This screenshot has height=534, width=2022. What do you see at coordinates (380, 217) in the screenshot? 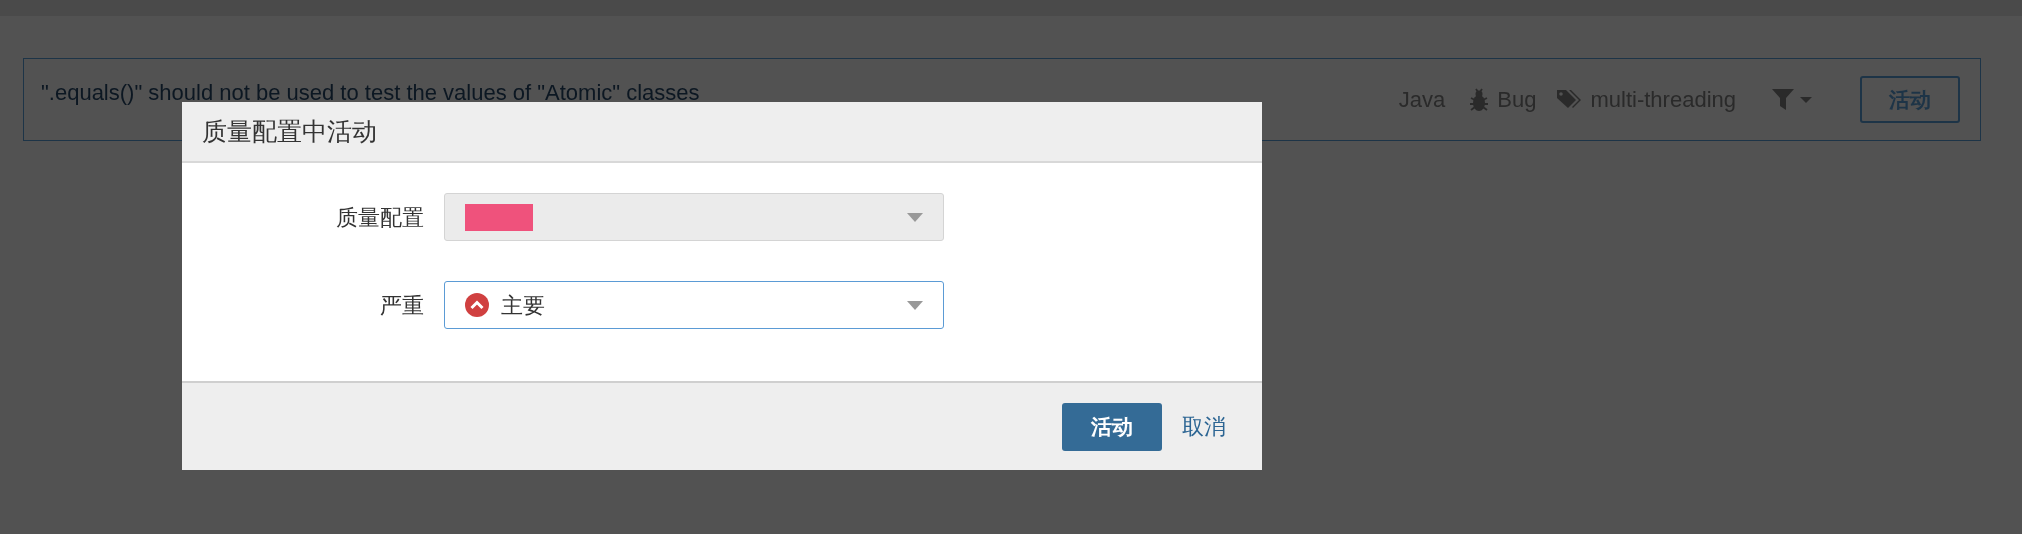
I see `field-label: 质量配置` at bounding box center [380, 217].